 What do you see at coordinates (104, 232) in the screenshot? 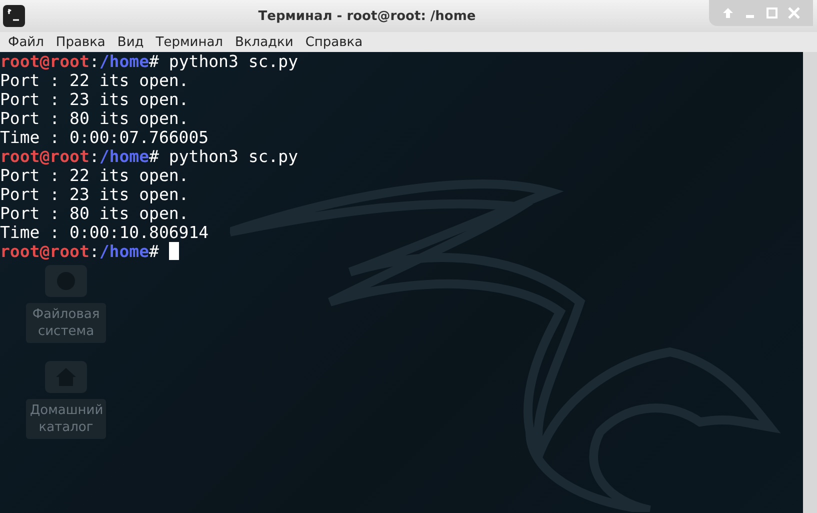
I see `output-line: Time : 0:00:10.806914` at bounding box center [104, 232].